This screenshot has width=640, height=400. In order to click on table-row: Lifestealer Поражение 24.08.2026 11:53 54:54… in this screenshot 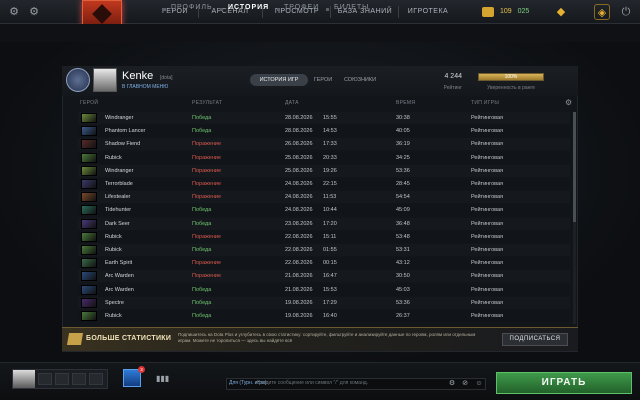, I will do `click(324, 197)`.